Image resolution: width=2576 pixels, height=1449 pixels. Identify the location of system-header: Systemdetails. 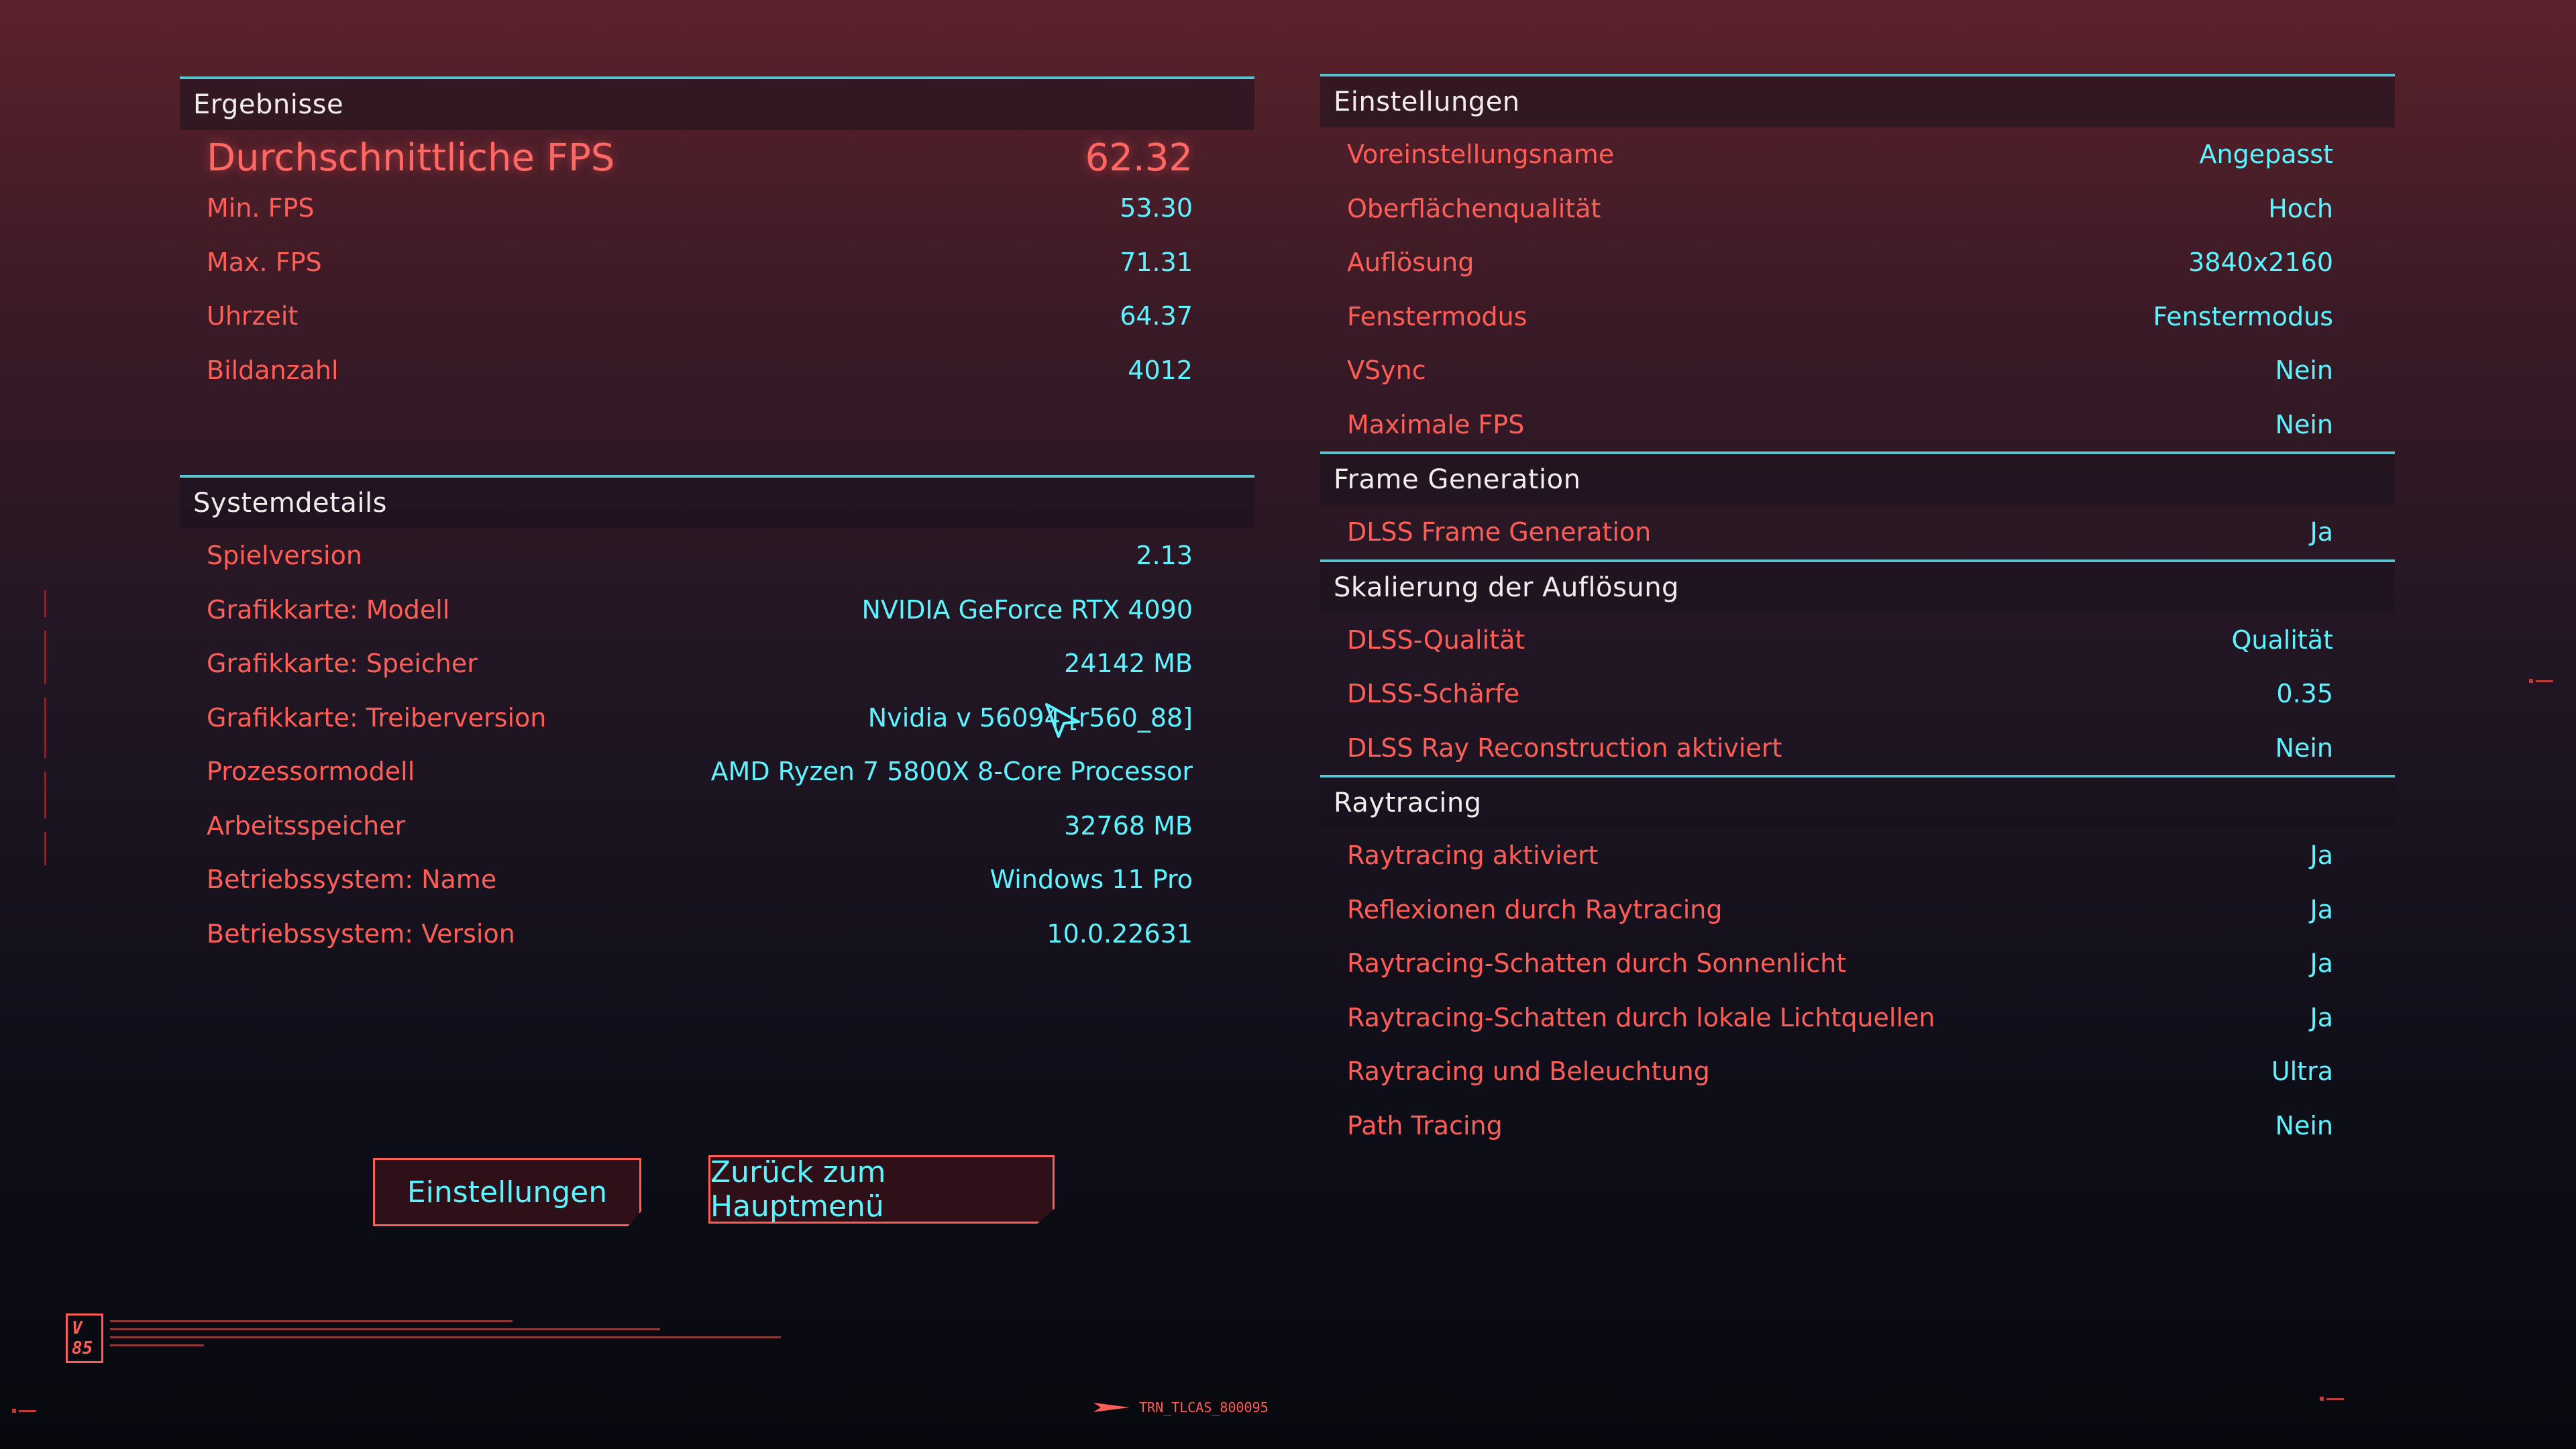
(717, 502).